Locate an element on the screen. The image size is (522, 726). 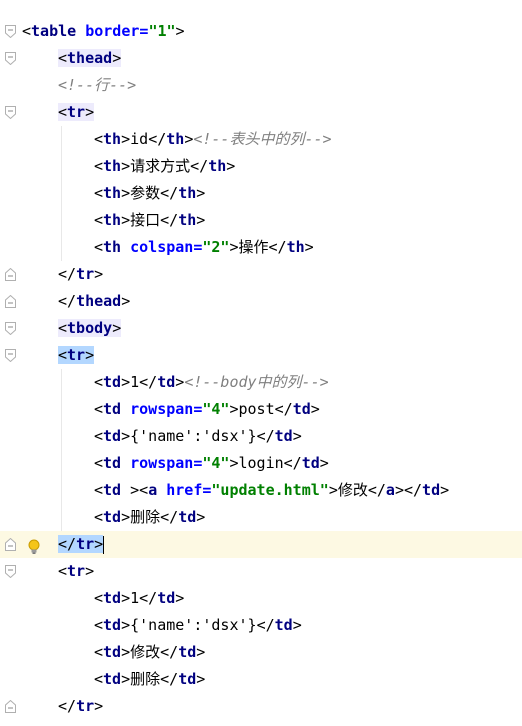
code-line: <th>请求方式</th> is located at coordinates (261, 166).